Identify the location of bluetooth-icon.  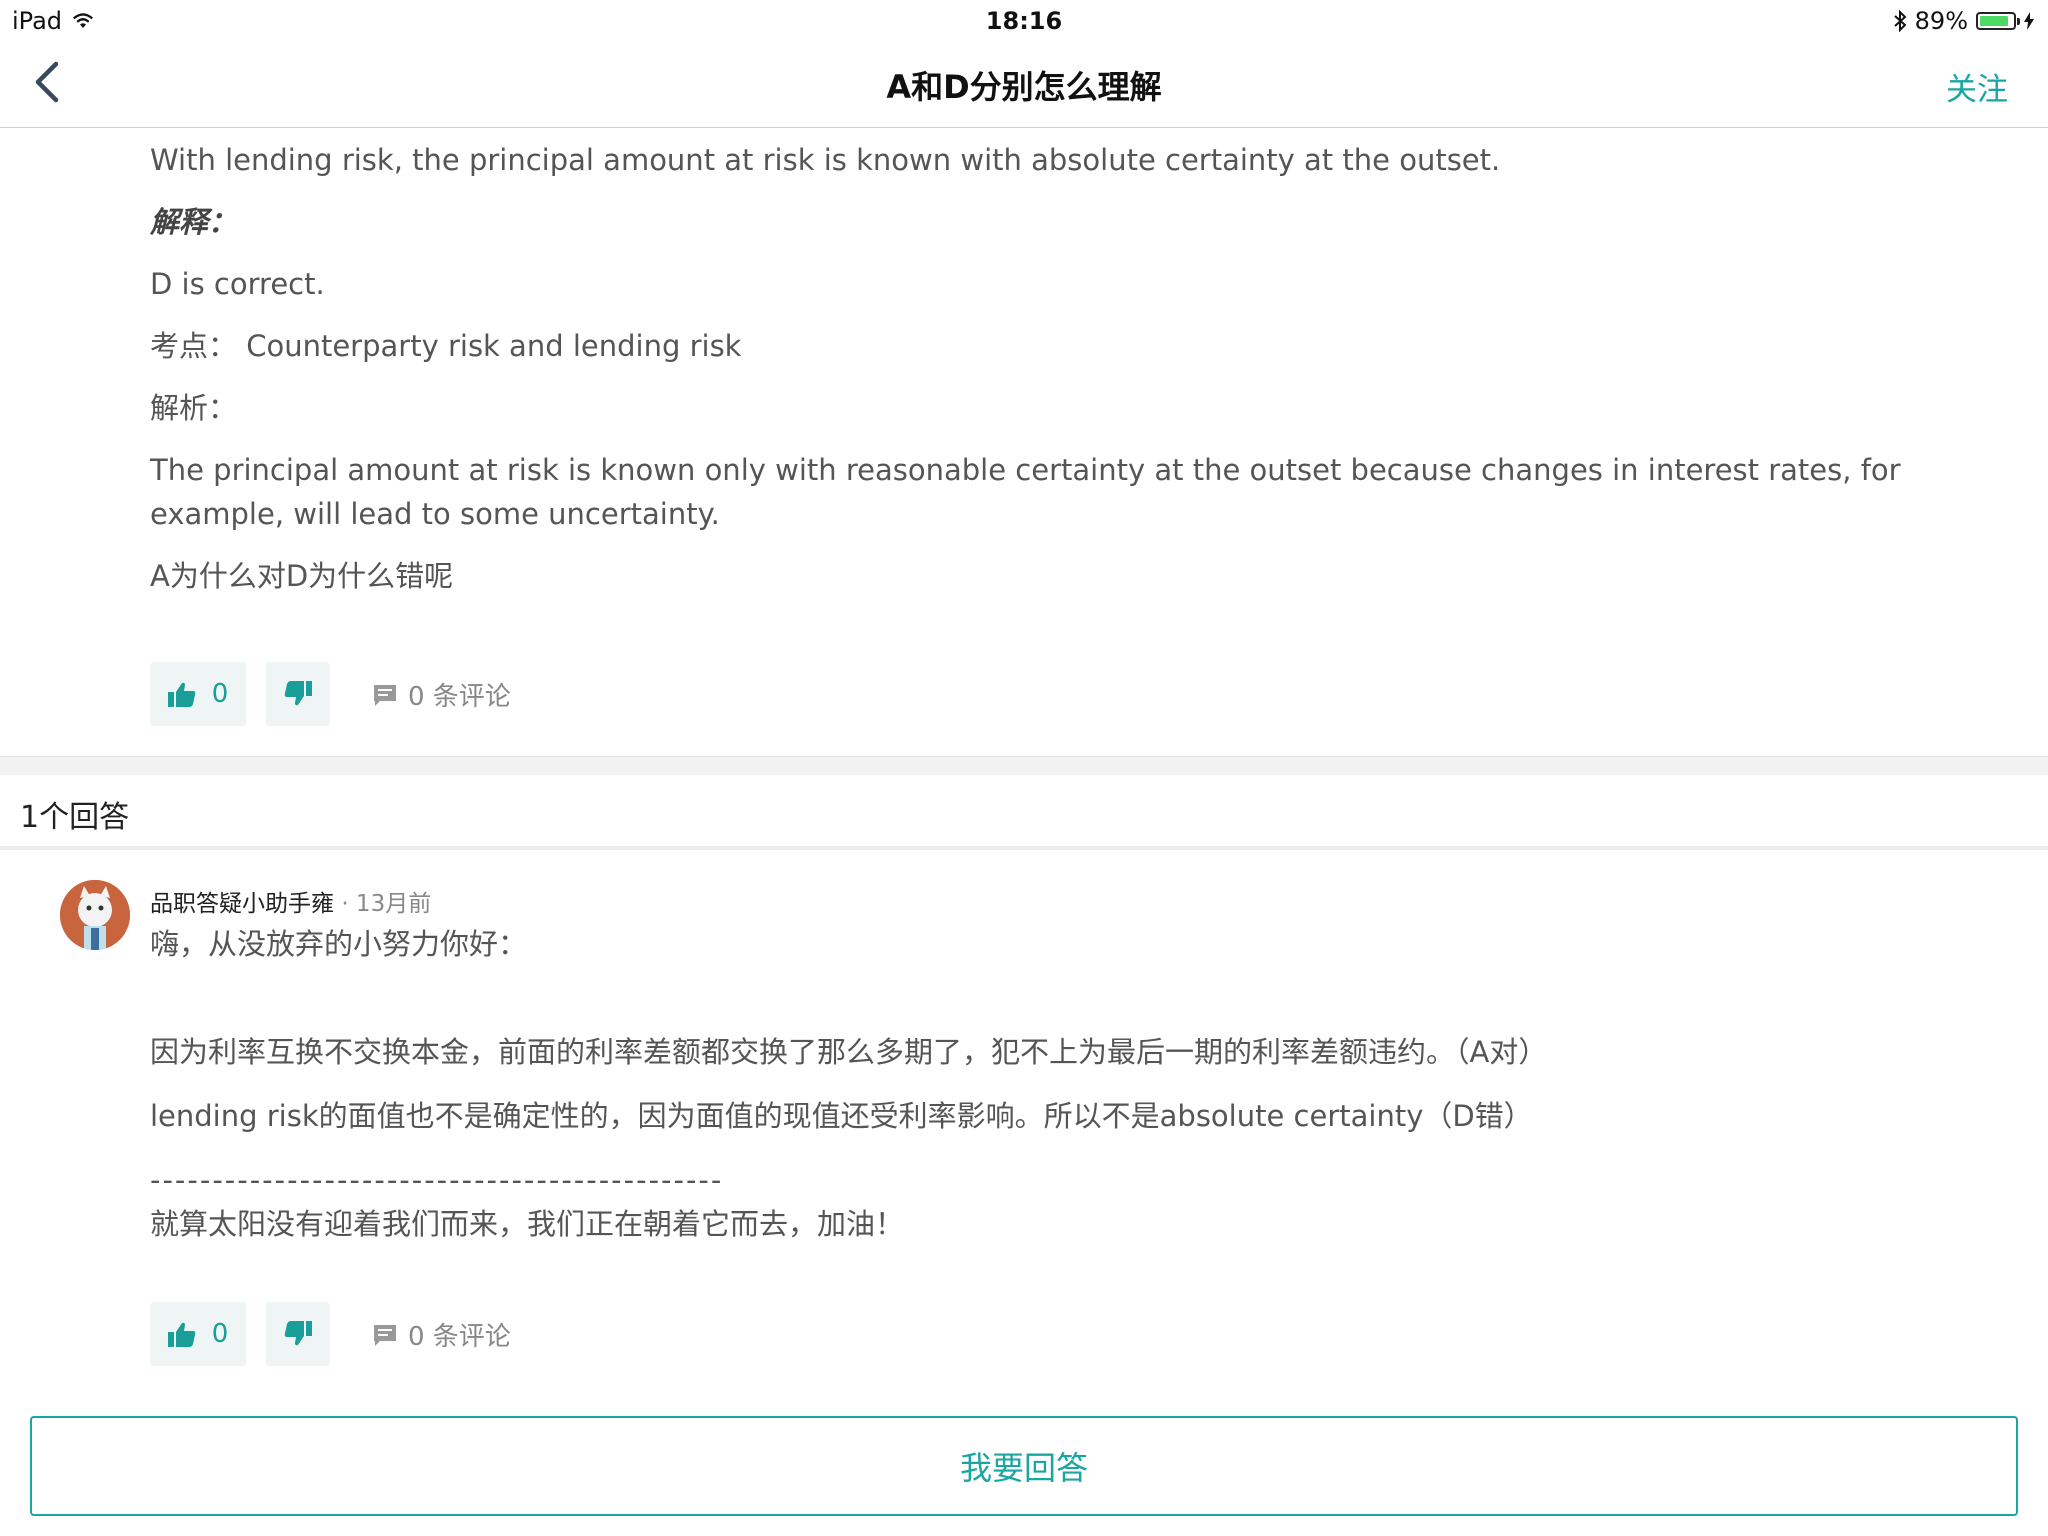
(1900, 21).